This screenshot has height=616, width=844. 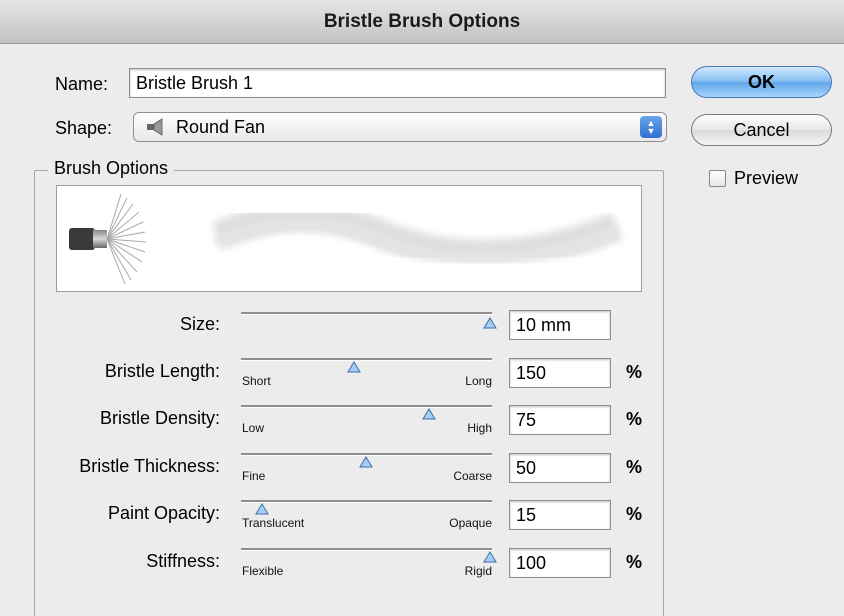 I want to click on bristle-length-max-label: Long, so click(x=478, y=381).